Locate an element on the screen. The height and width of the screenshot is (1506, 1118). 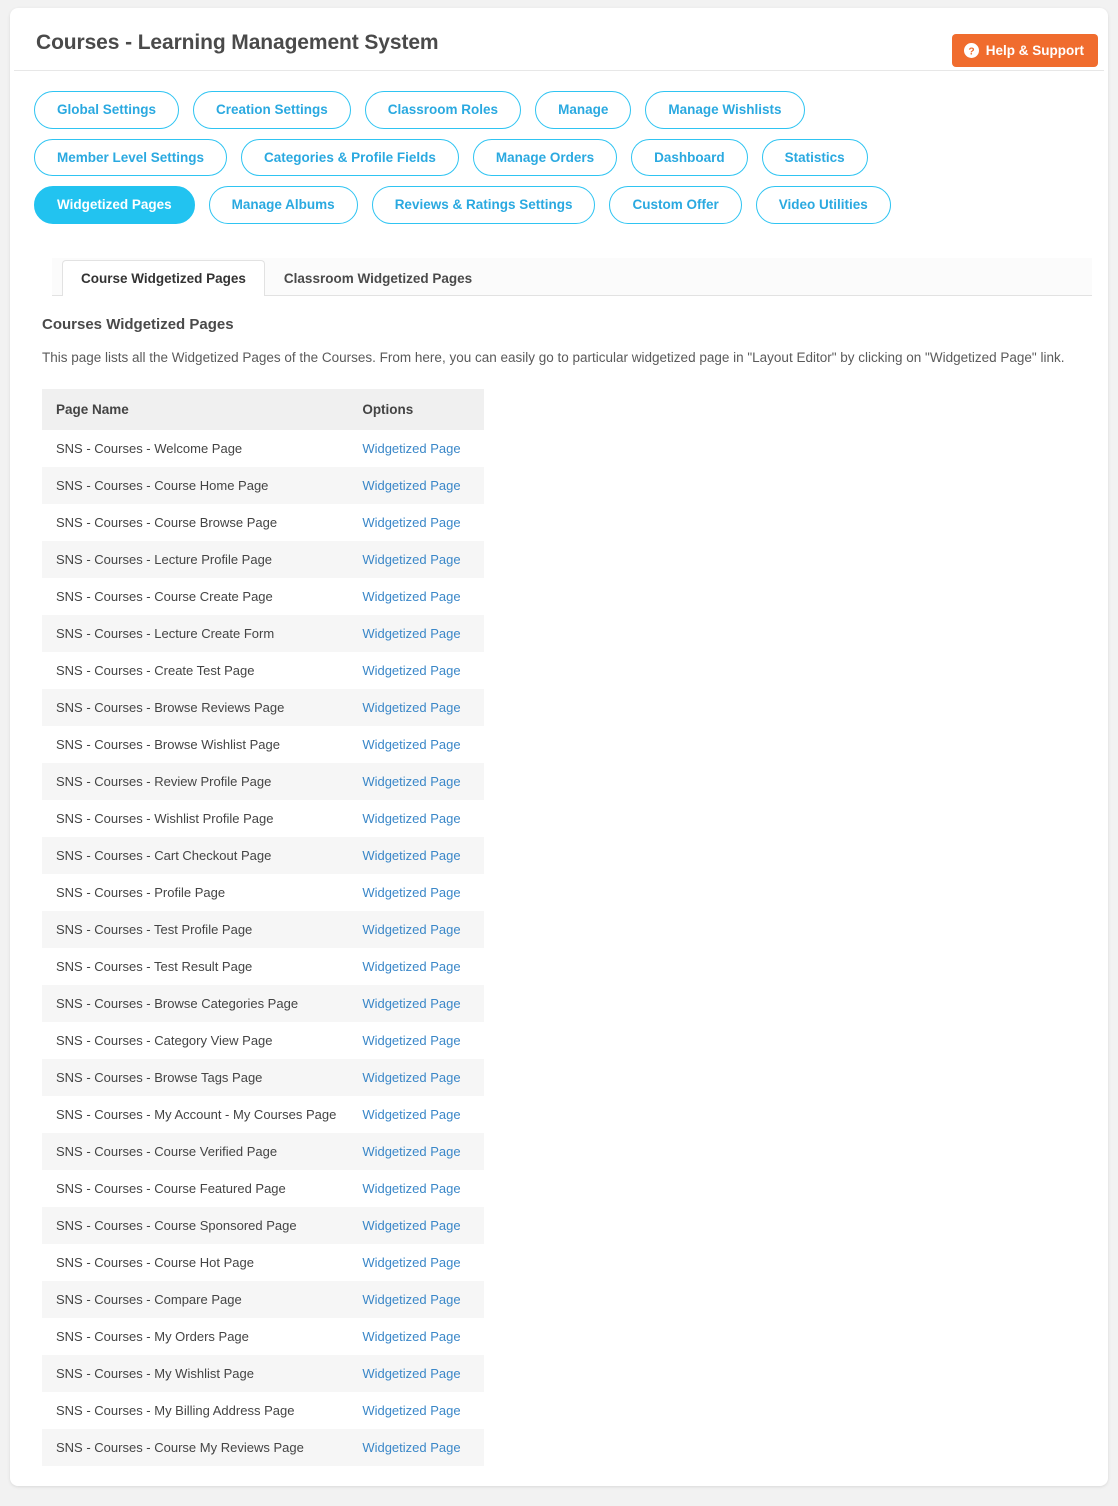
tab-classroom-widgetized-pages: Classroom Widgetized Pages is located at coordinates (378, 278).